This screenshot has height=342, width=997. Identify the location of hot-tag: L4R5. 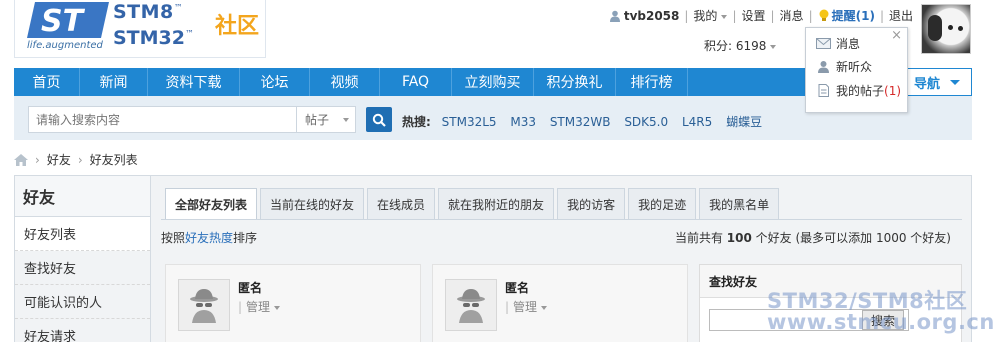
(697, 122).